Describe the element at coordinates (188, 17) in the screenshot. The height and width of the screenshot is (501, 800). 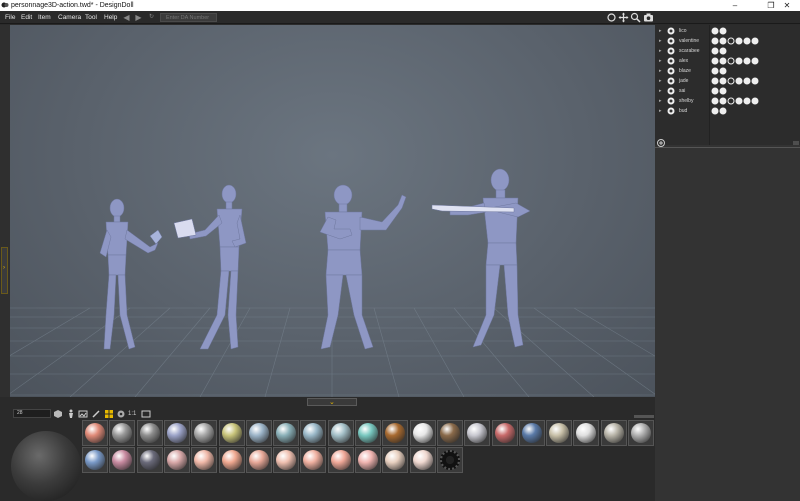
I see `da-number-input` at that location.